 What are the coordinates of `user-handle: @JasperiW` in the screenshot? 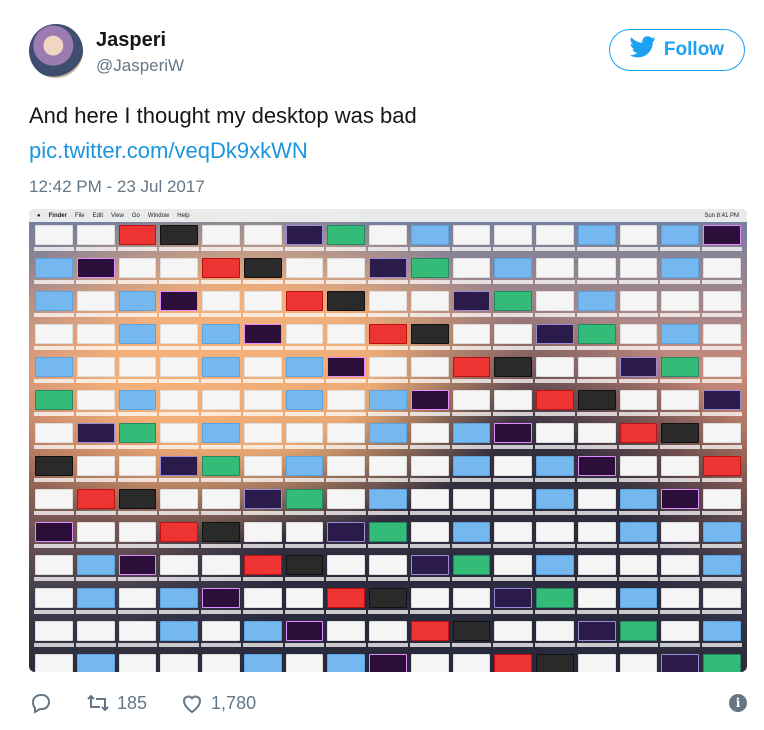 It's located at (140, 66).